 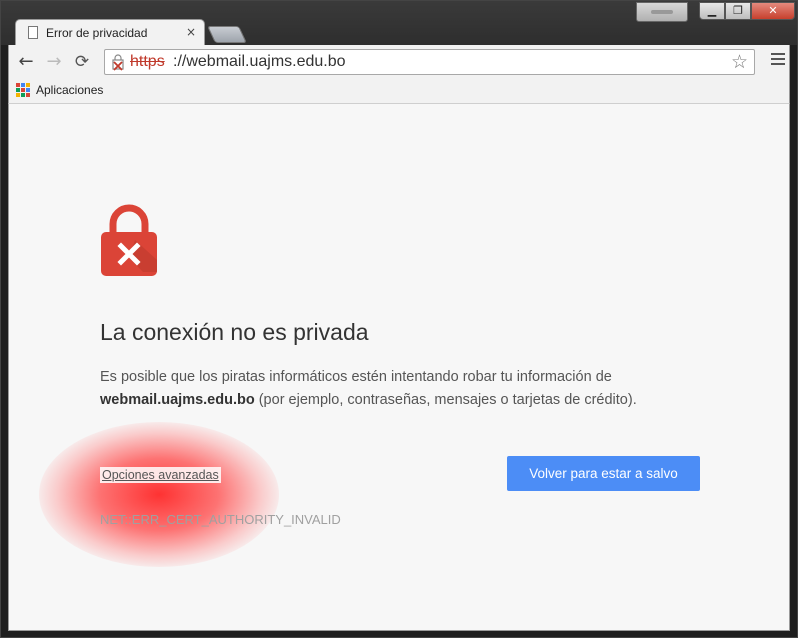 I want to click on new-tab-button, so click(x=227, y=34).